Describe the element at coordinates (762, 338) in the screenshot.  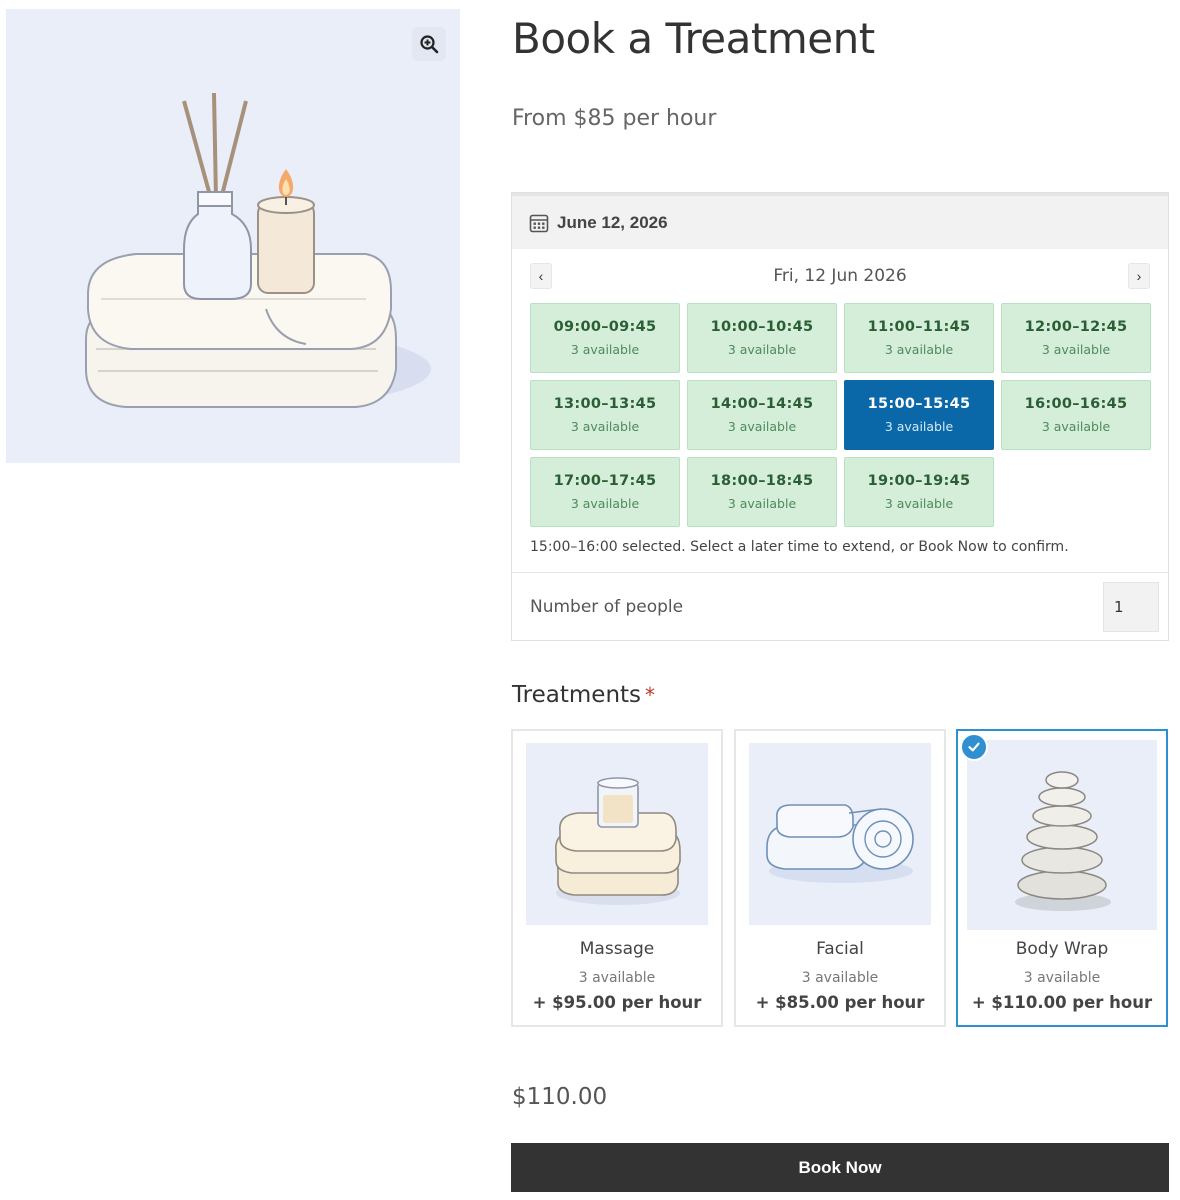
I see `time-slot: 10:00–10:45 3 available` at that location.